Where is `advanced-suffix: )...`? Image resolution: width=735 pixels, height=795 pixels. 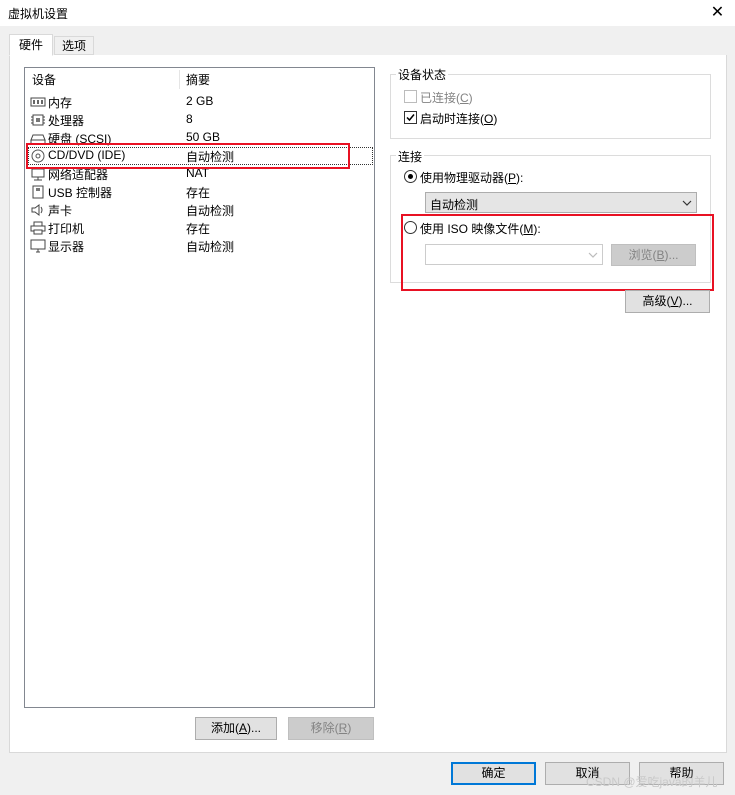
advanced-suffix: )... is located at coordinates (685, 301).